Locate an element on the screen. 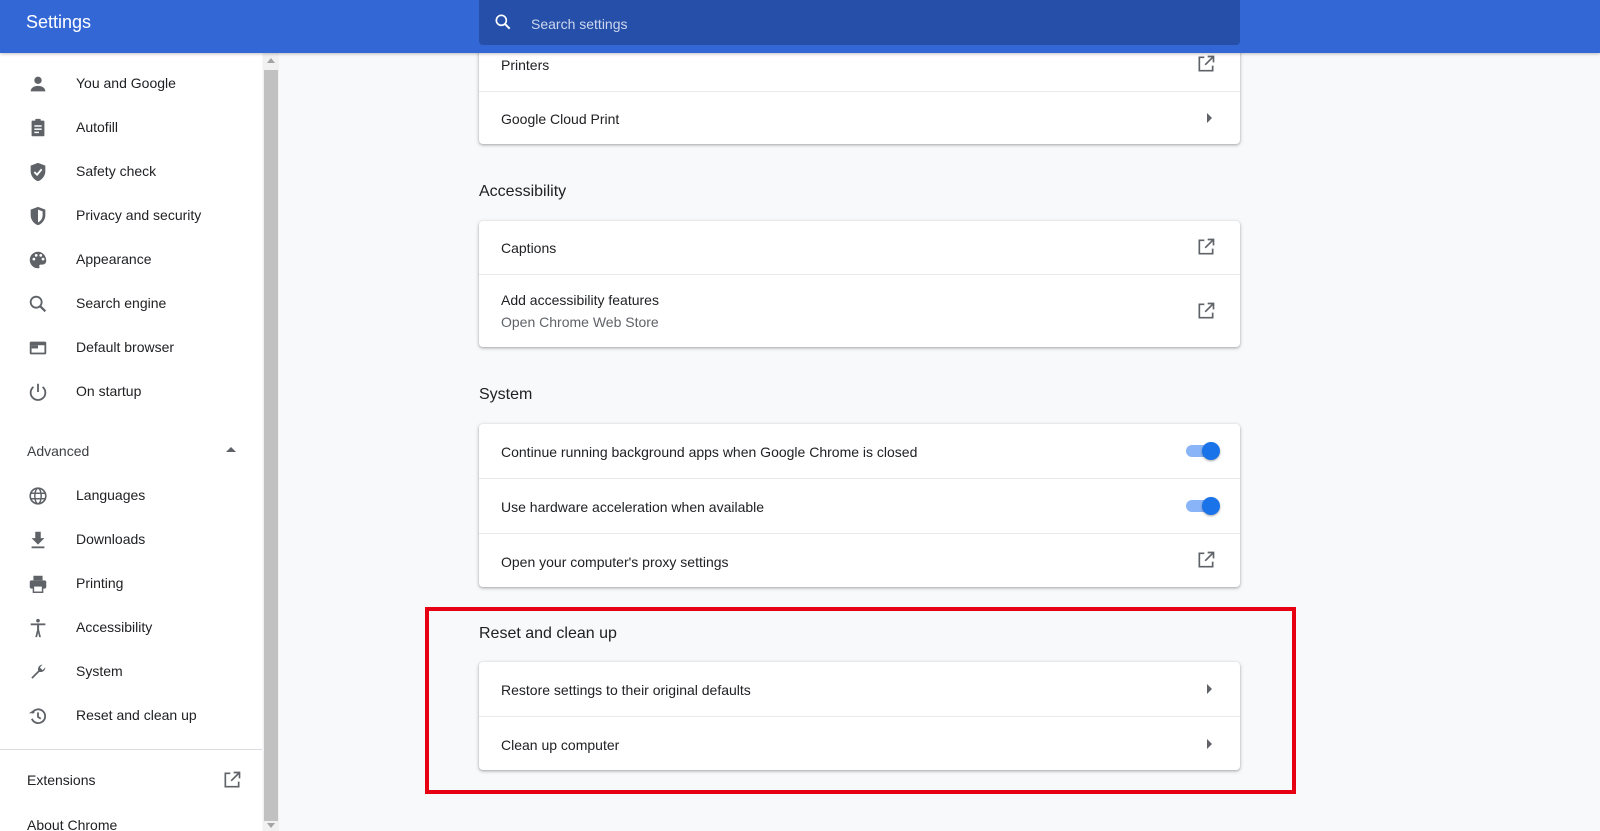 Image resolution: width=1600 pixels, height=831 pixels. printing-card: Printers Google Cloud Print is located at coordinates (859, 92).